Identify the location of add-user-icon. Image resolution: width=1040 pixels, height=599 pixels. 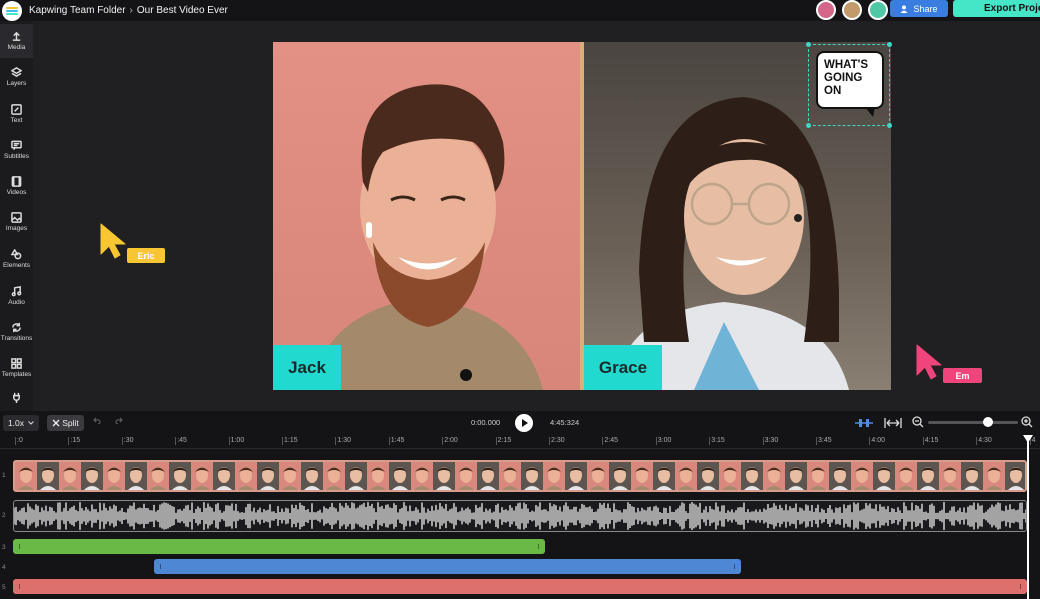
(904, 9).